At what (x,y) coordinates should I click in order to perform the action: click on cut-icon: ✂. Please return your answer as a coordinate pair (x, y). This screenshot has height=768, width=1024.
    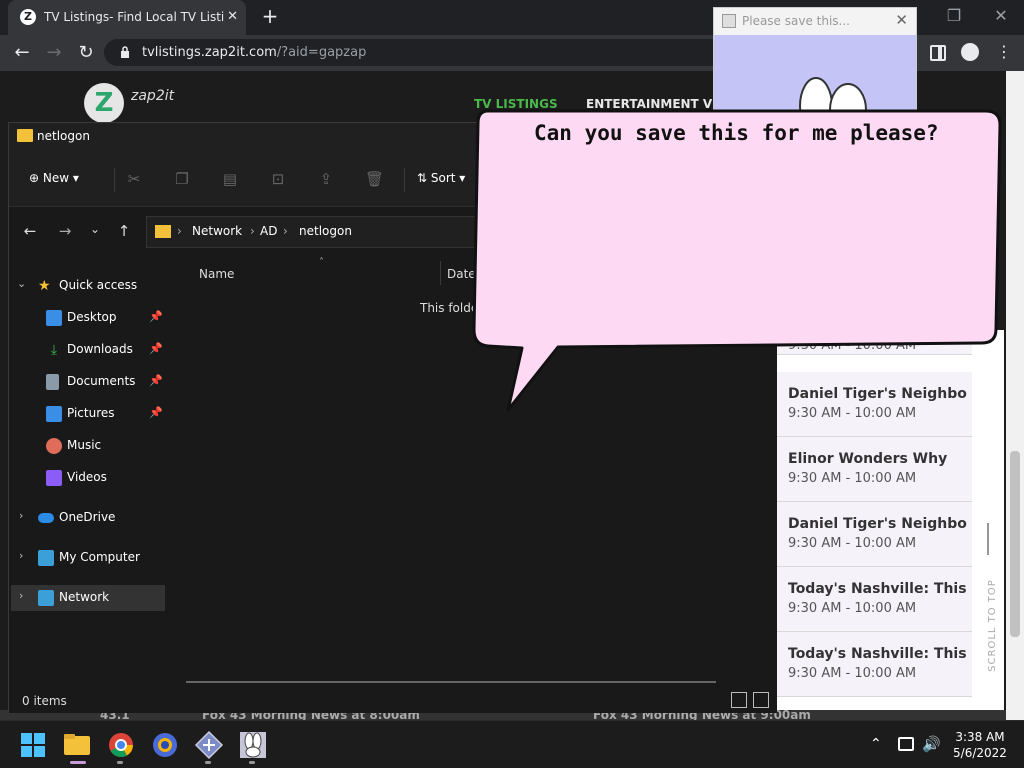
    Looking at the image, I should click on (134, 179).